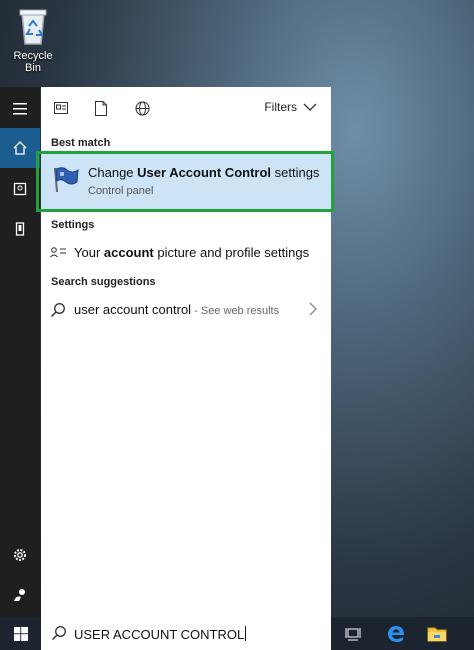 The width and height of the screenshot is (474, 650). I want to click on recycle-bin-icon, so click(33, 26).